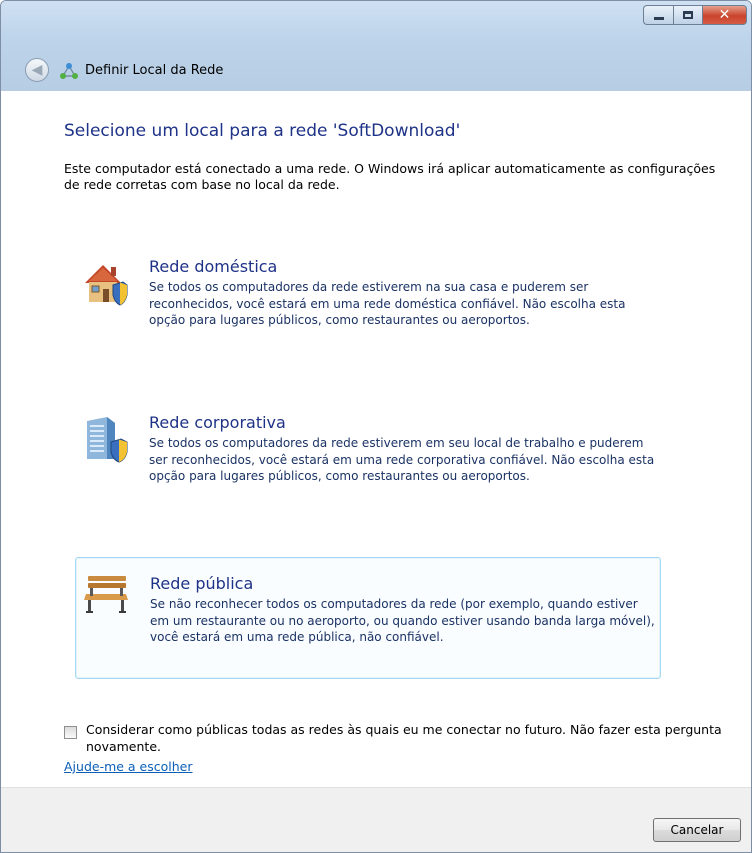  Describe the element at coordinates (213, 266) in the screenshot. I see `option-title: Rede doméstica` at that location.